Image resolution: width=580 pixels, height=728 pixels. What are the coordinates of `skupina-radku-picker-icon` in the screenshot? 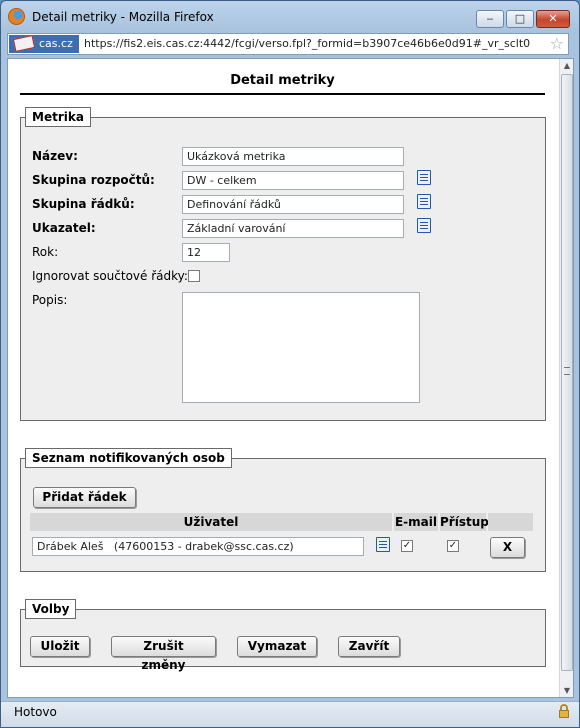 It's located at (424, 201).